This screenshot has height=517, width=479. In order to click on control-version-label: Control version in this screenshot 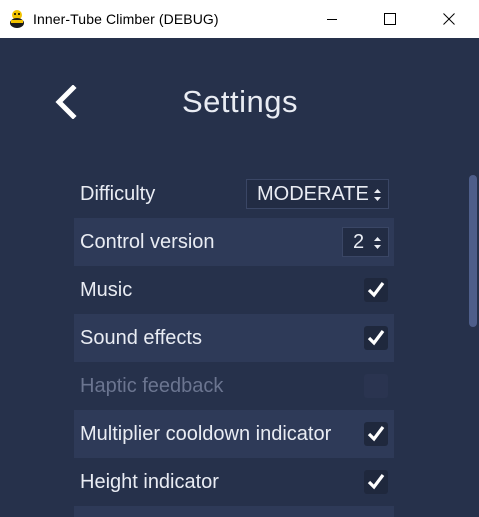, I will do `click(147, 242)`.